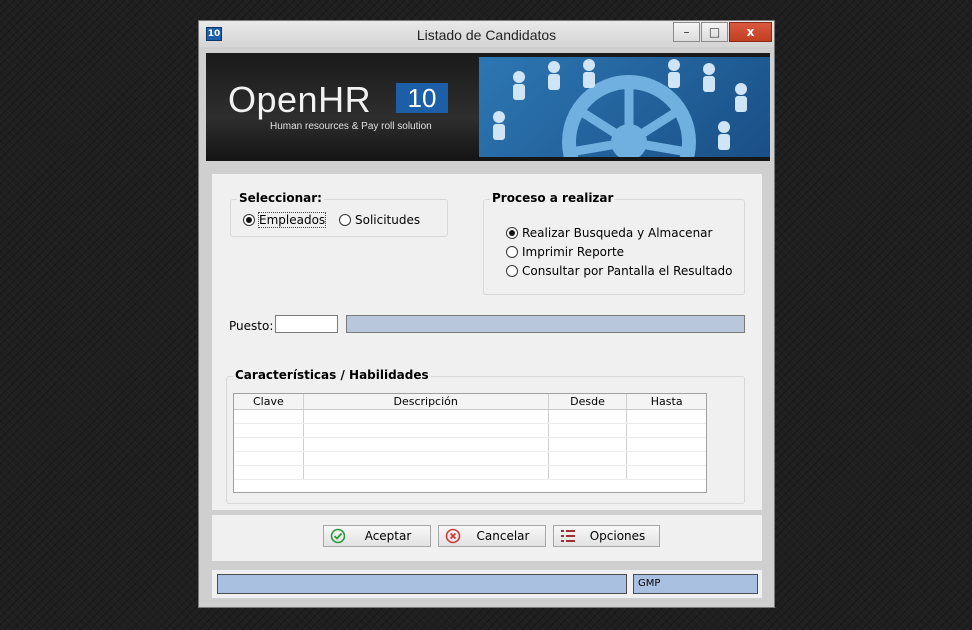 The width and height of the screenshot is (972, 630). What do you see at coordinates (306, 324) in the screenshot?
I see `puesto-code-input` at bounding box center [306, 324].